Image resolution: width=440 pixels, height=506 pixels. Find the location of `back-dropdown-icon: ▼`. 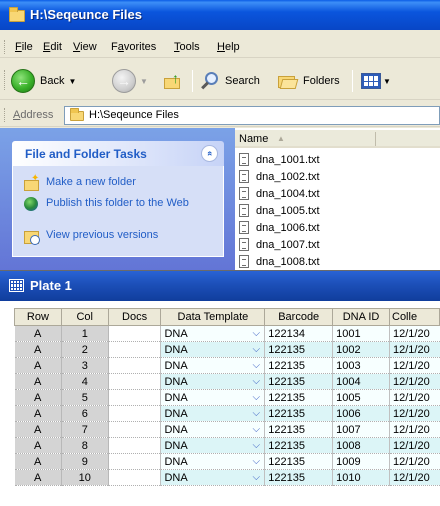

back-dropdown-icon: ▼ is located at coordinates (72, 81).